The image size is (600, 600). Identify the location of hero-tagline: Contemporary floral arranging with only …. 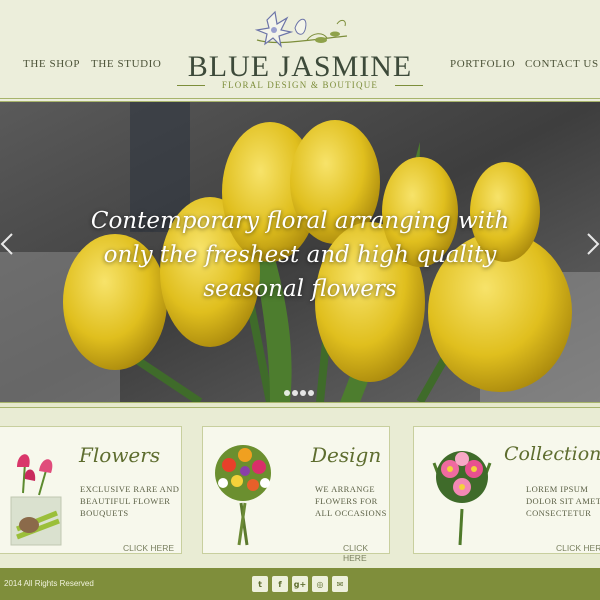
(300, 255).